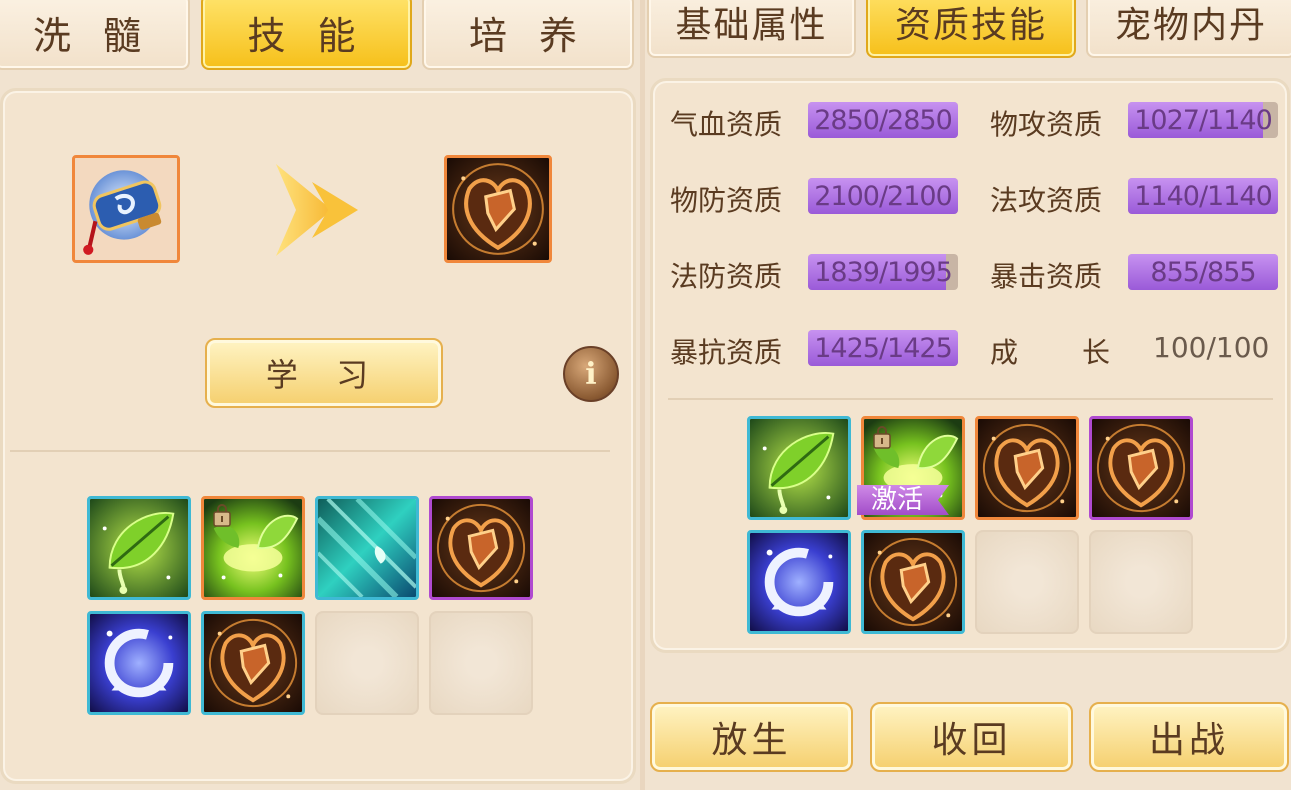 The height and width of the screenshot is (790, 1291). I want to click on aptitude-value: 1140/1140, so click(1203, 196).